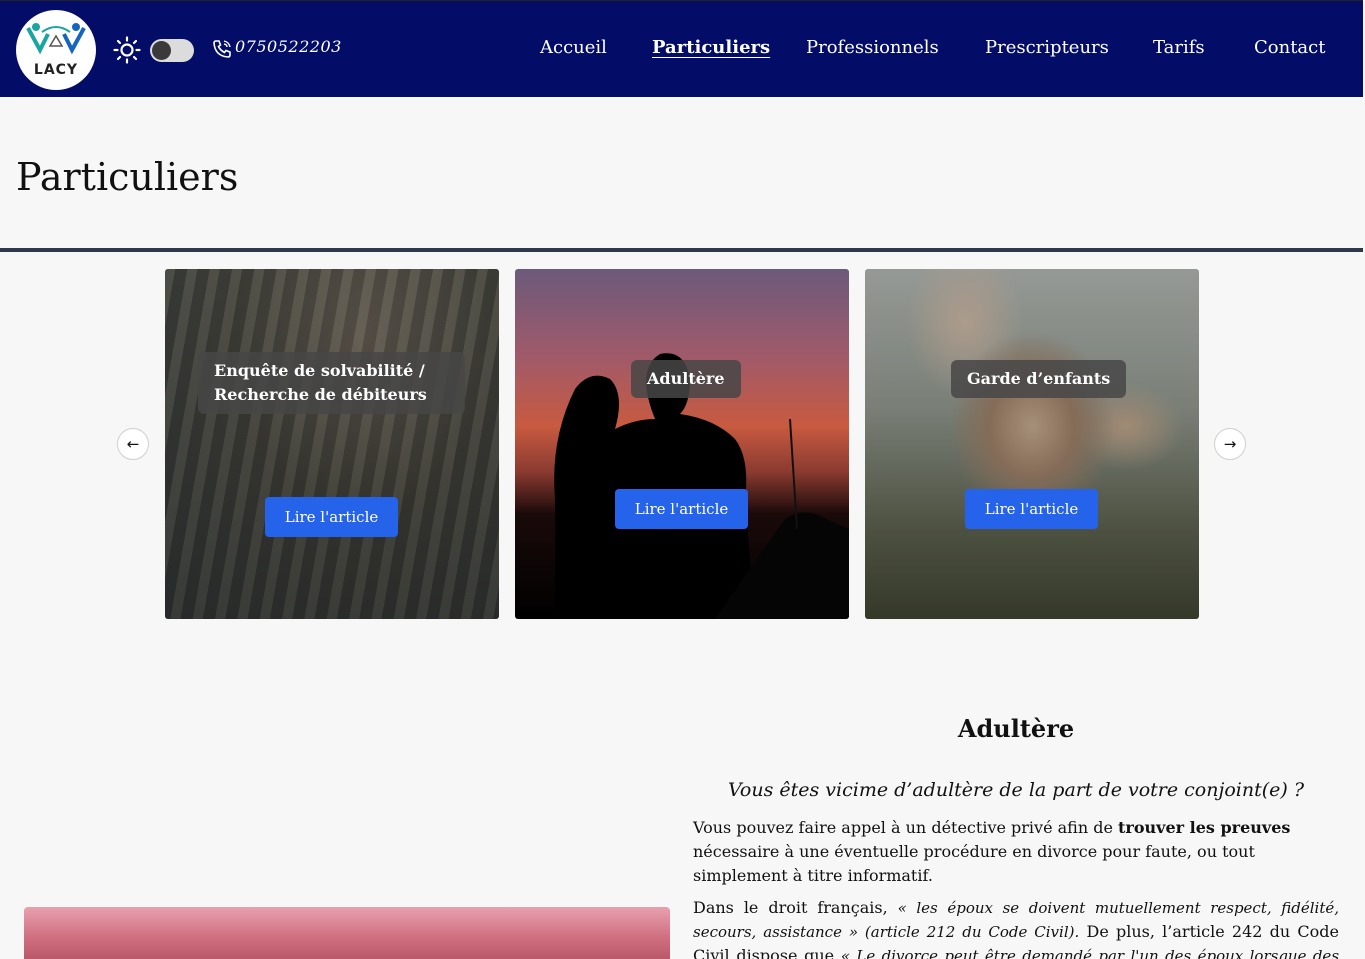 This screenshot has height=959, width=1365. I want to click on carousel-prev-button: ←, so click(133, 444).